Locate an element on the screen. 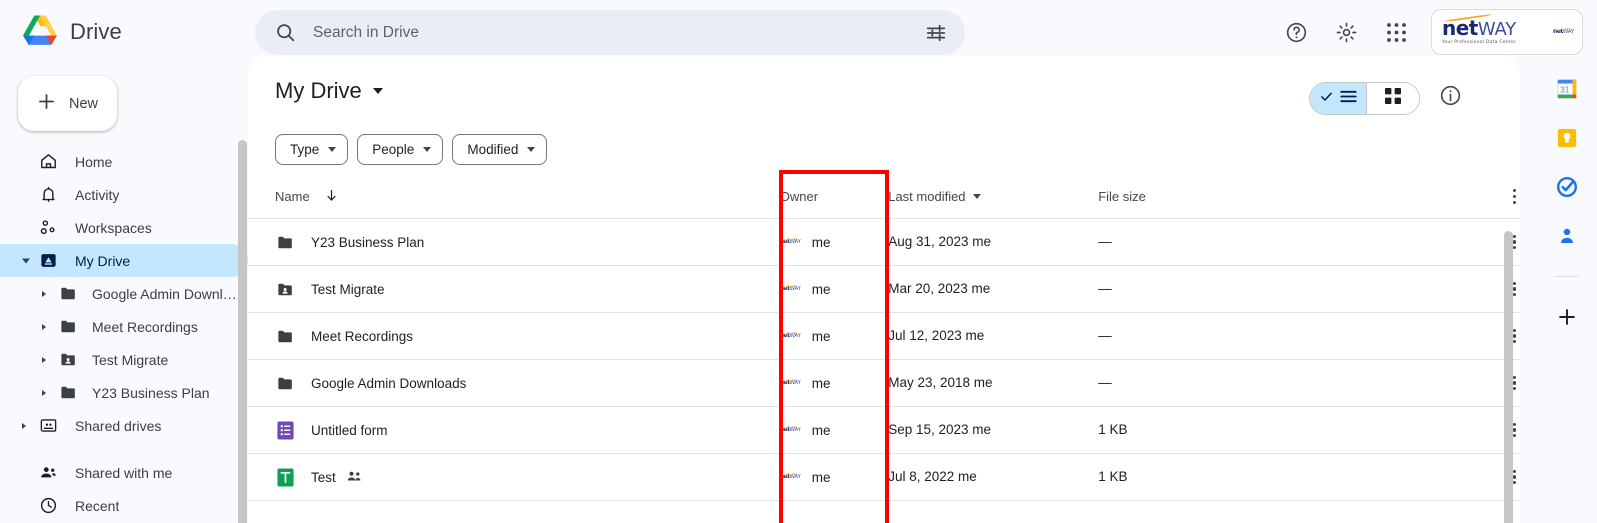 This screenshot has height=523, width=1597. folder-shared-icon is located at coordinates (285, 289).